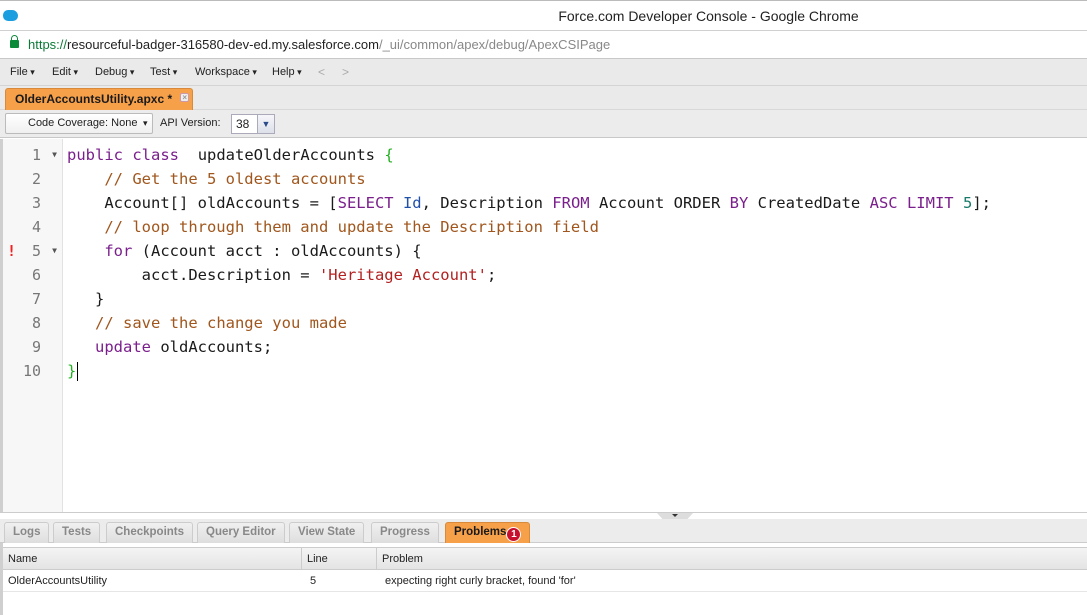 Image resolution: width=1087 pixels, height=615 pixels. I want to click on gutter-line: 10, so click(31, 371).